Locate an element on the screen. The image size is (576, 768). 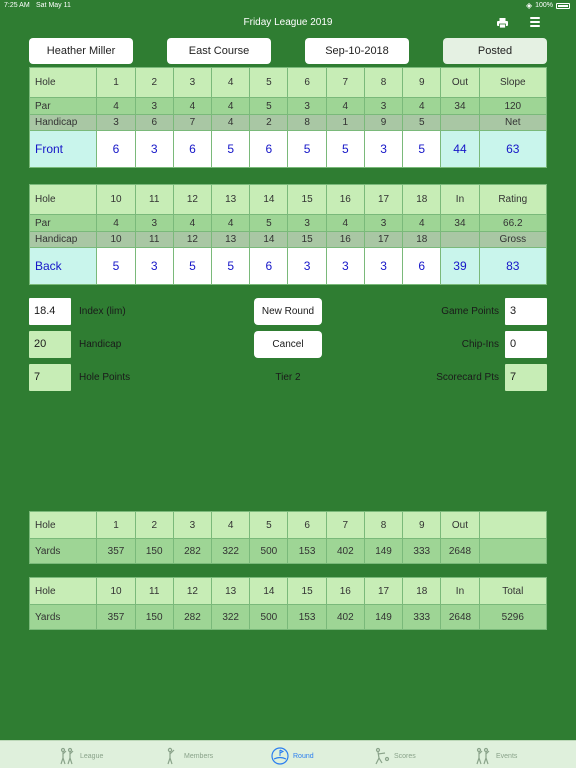
course-button: East Course is located at coordinates (219, 51).